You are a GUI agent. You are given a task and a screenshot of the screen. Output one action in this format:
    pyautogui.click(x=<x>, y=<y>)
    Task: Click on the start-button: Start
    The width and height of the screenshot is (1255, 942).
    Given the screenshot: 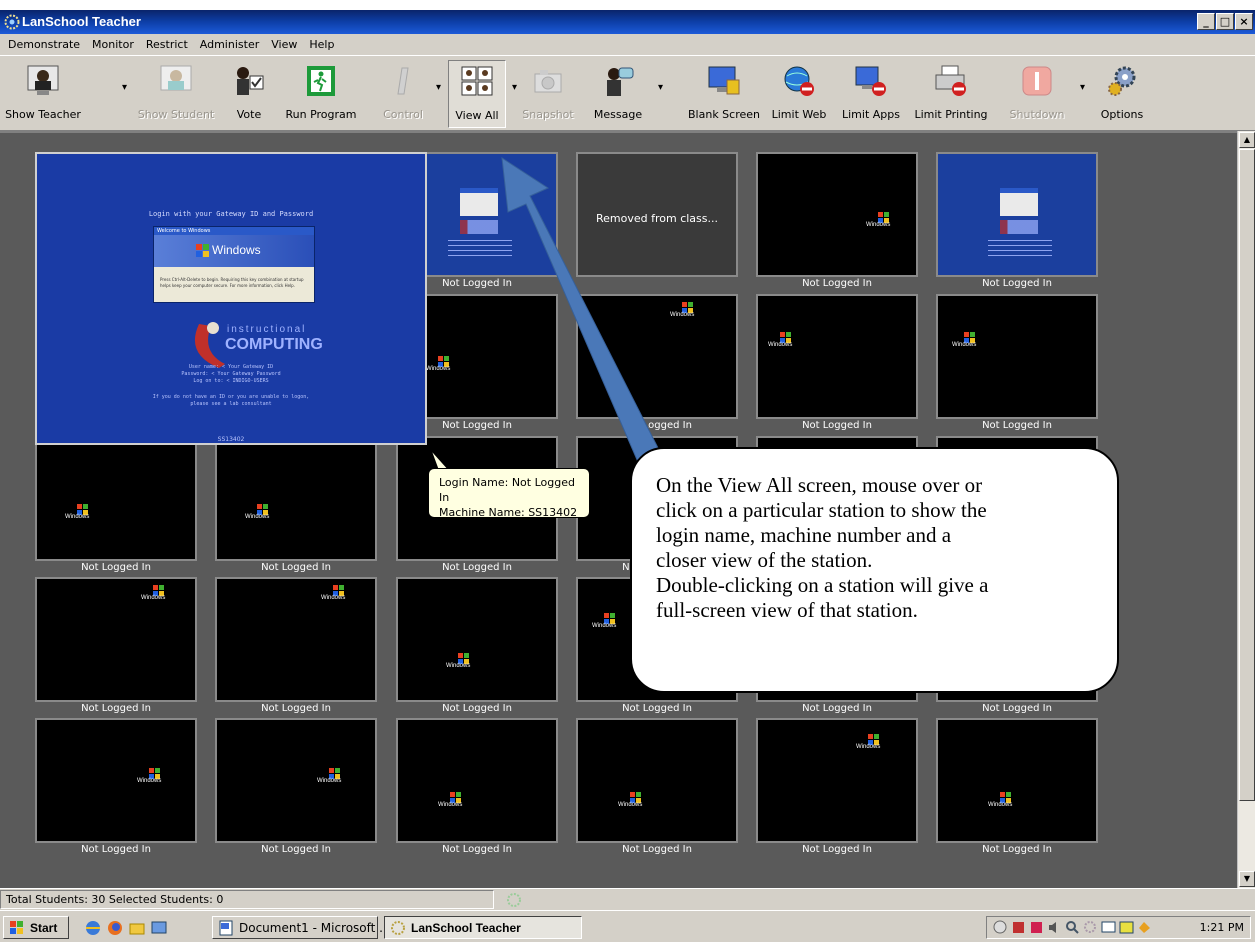 What is the action you would take?
    pyautogui.click(x=36, y=927)
    